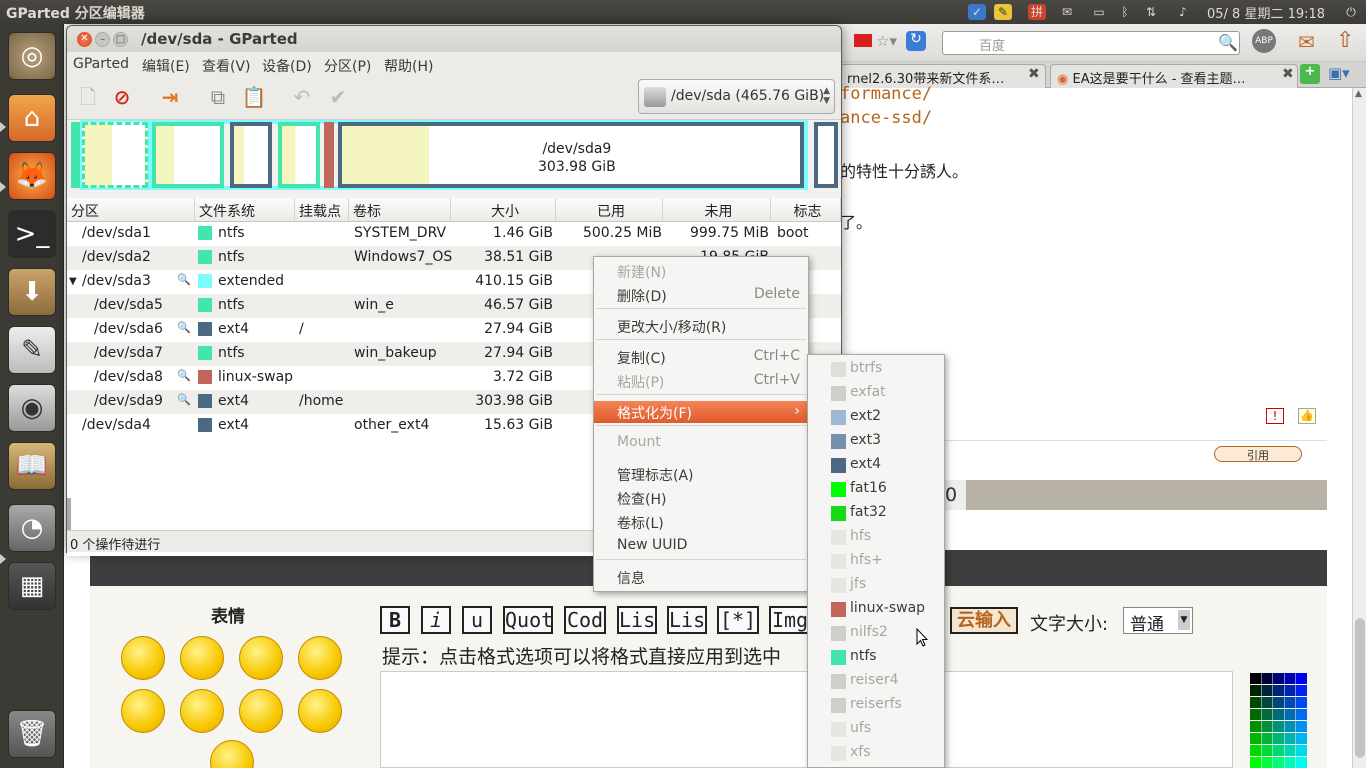 Image resolution: width=1366 pixels, height=768 pixels. I want to click on format-option-ntfs: ntfs, so click(876, 657).